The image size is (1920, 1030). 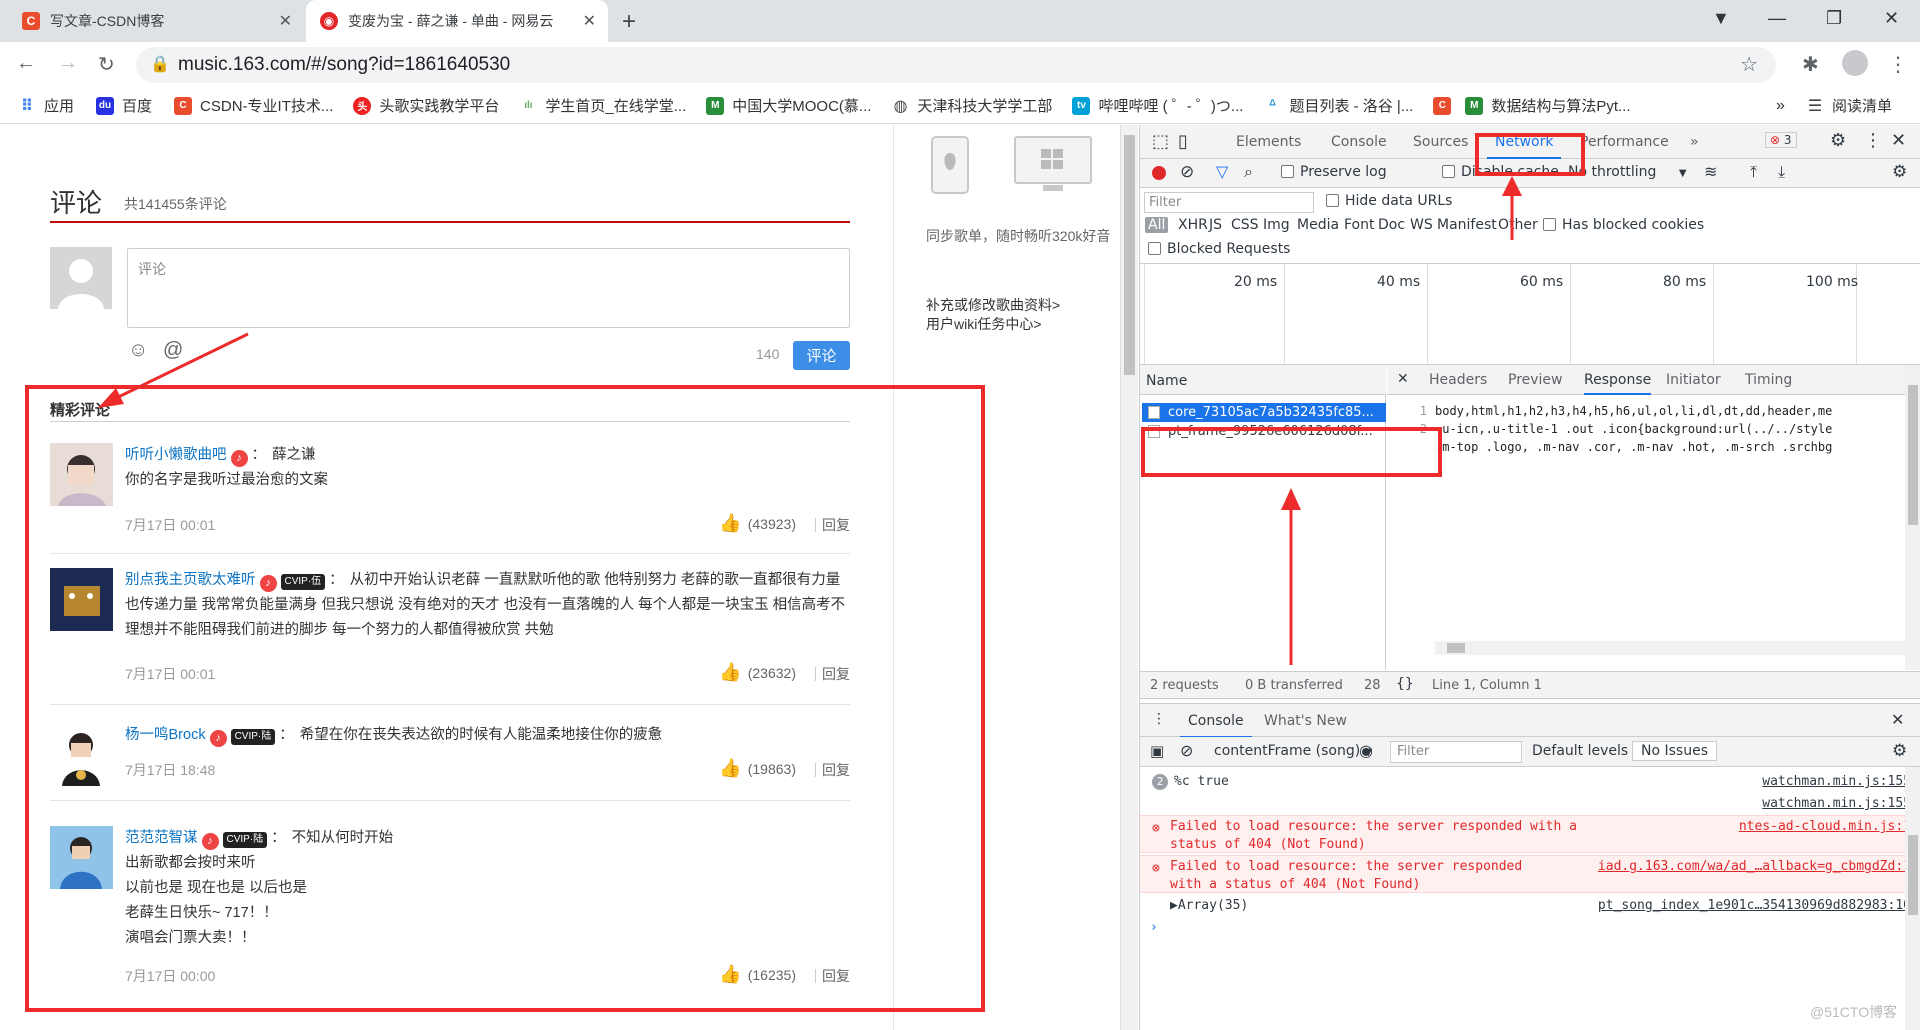 What do you see at coordinates (1183, 141) in the screenshot?
I see `device-toolbar-icon: ▯` at bounding box center [1183, 141].